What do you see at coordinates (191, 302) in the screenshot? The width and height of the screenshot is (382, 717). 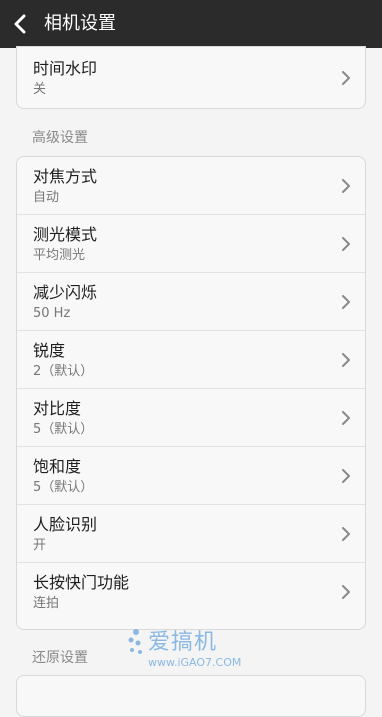 I see `setting-anti-flicker: 减少闪烁 50 Hz` at bounding box center [191, 302].